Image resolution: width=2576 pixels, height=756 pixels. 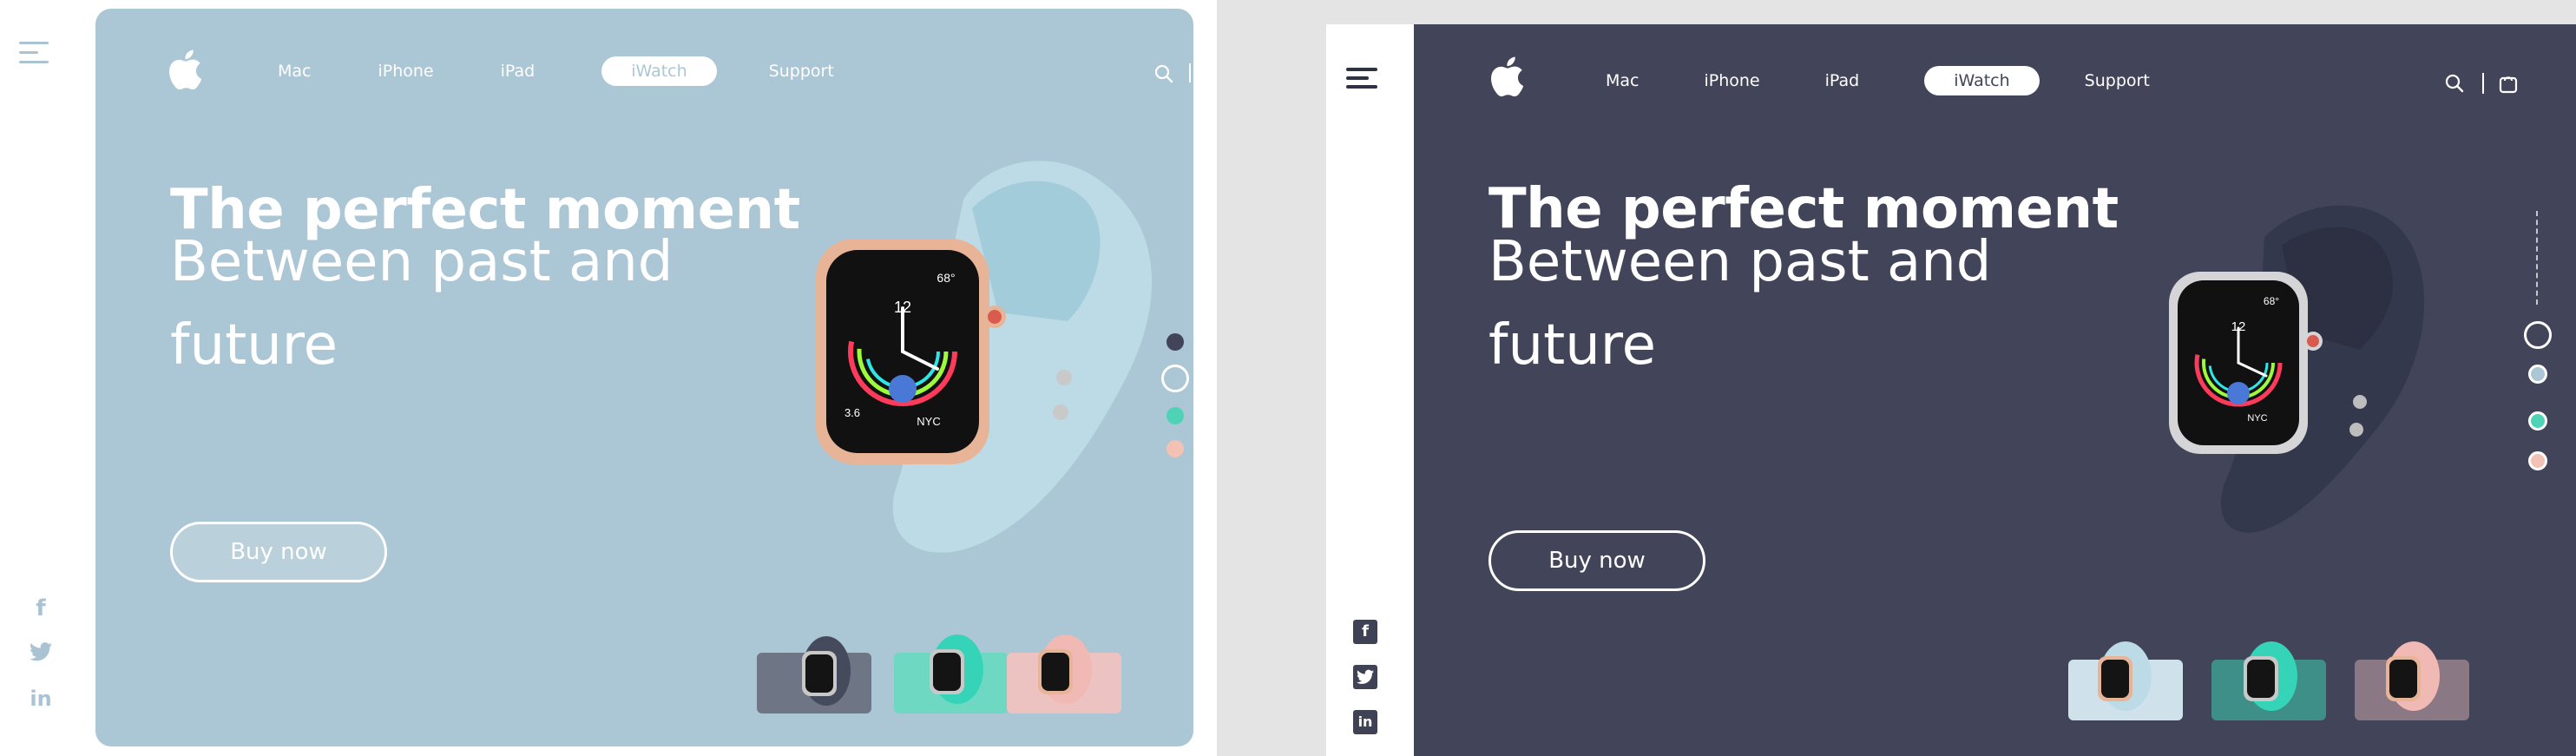 I want to click on swatch-blue-selected, so click(x=1175, y=378).